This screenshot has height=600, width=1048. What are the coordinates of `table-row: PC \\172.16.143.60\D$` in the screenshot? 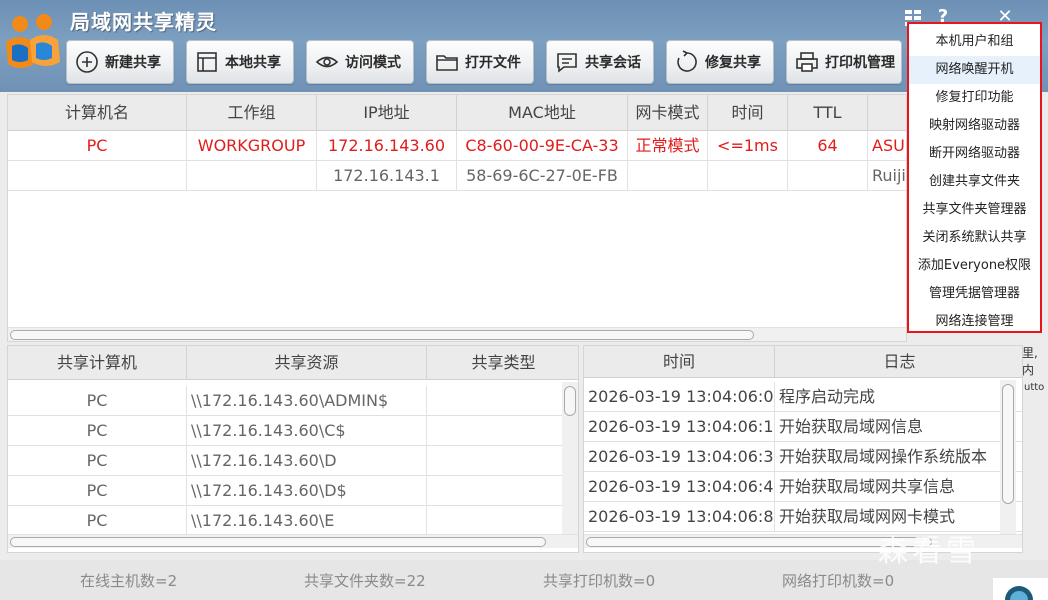 It's located at (293, 491).